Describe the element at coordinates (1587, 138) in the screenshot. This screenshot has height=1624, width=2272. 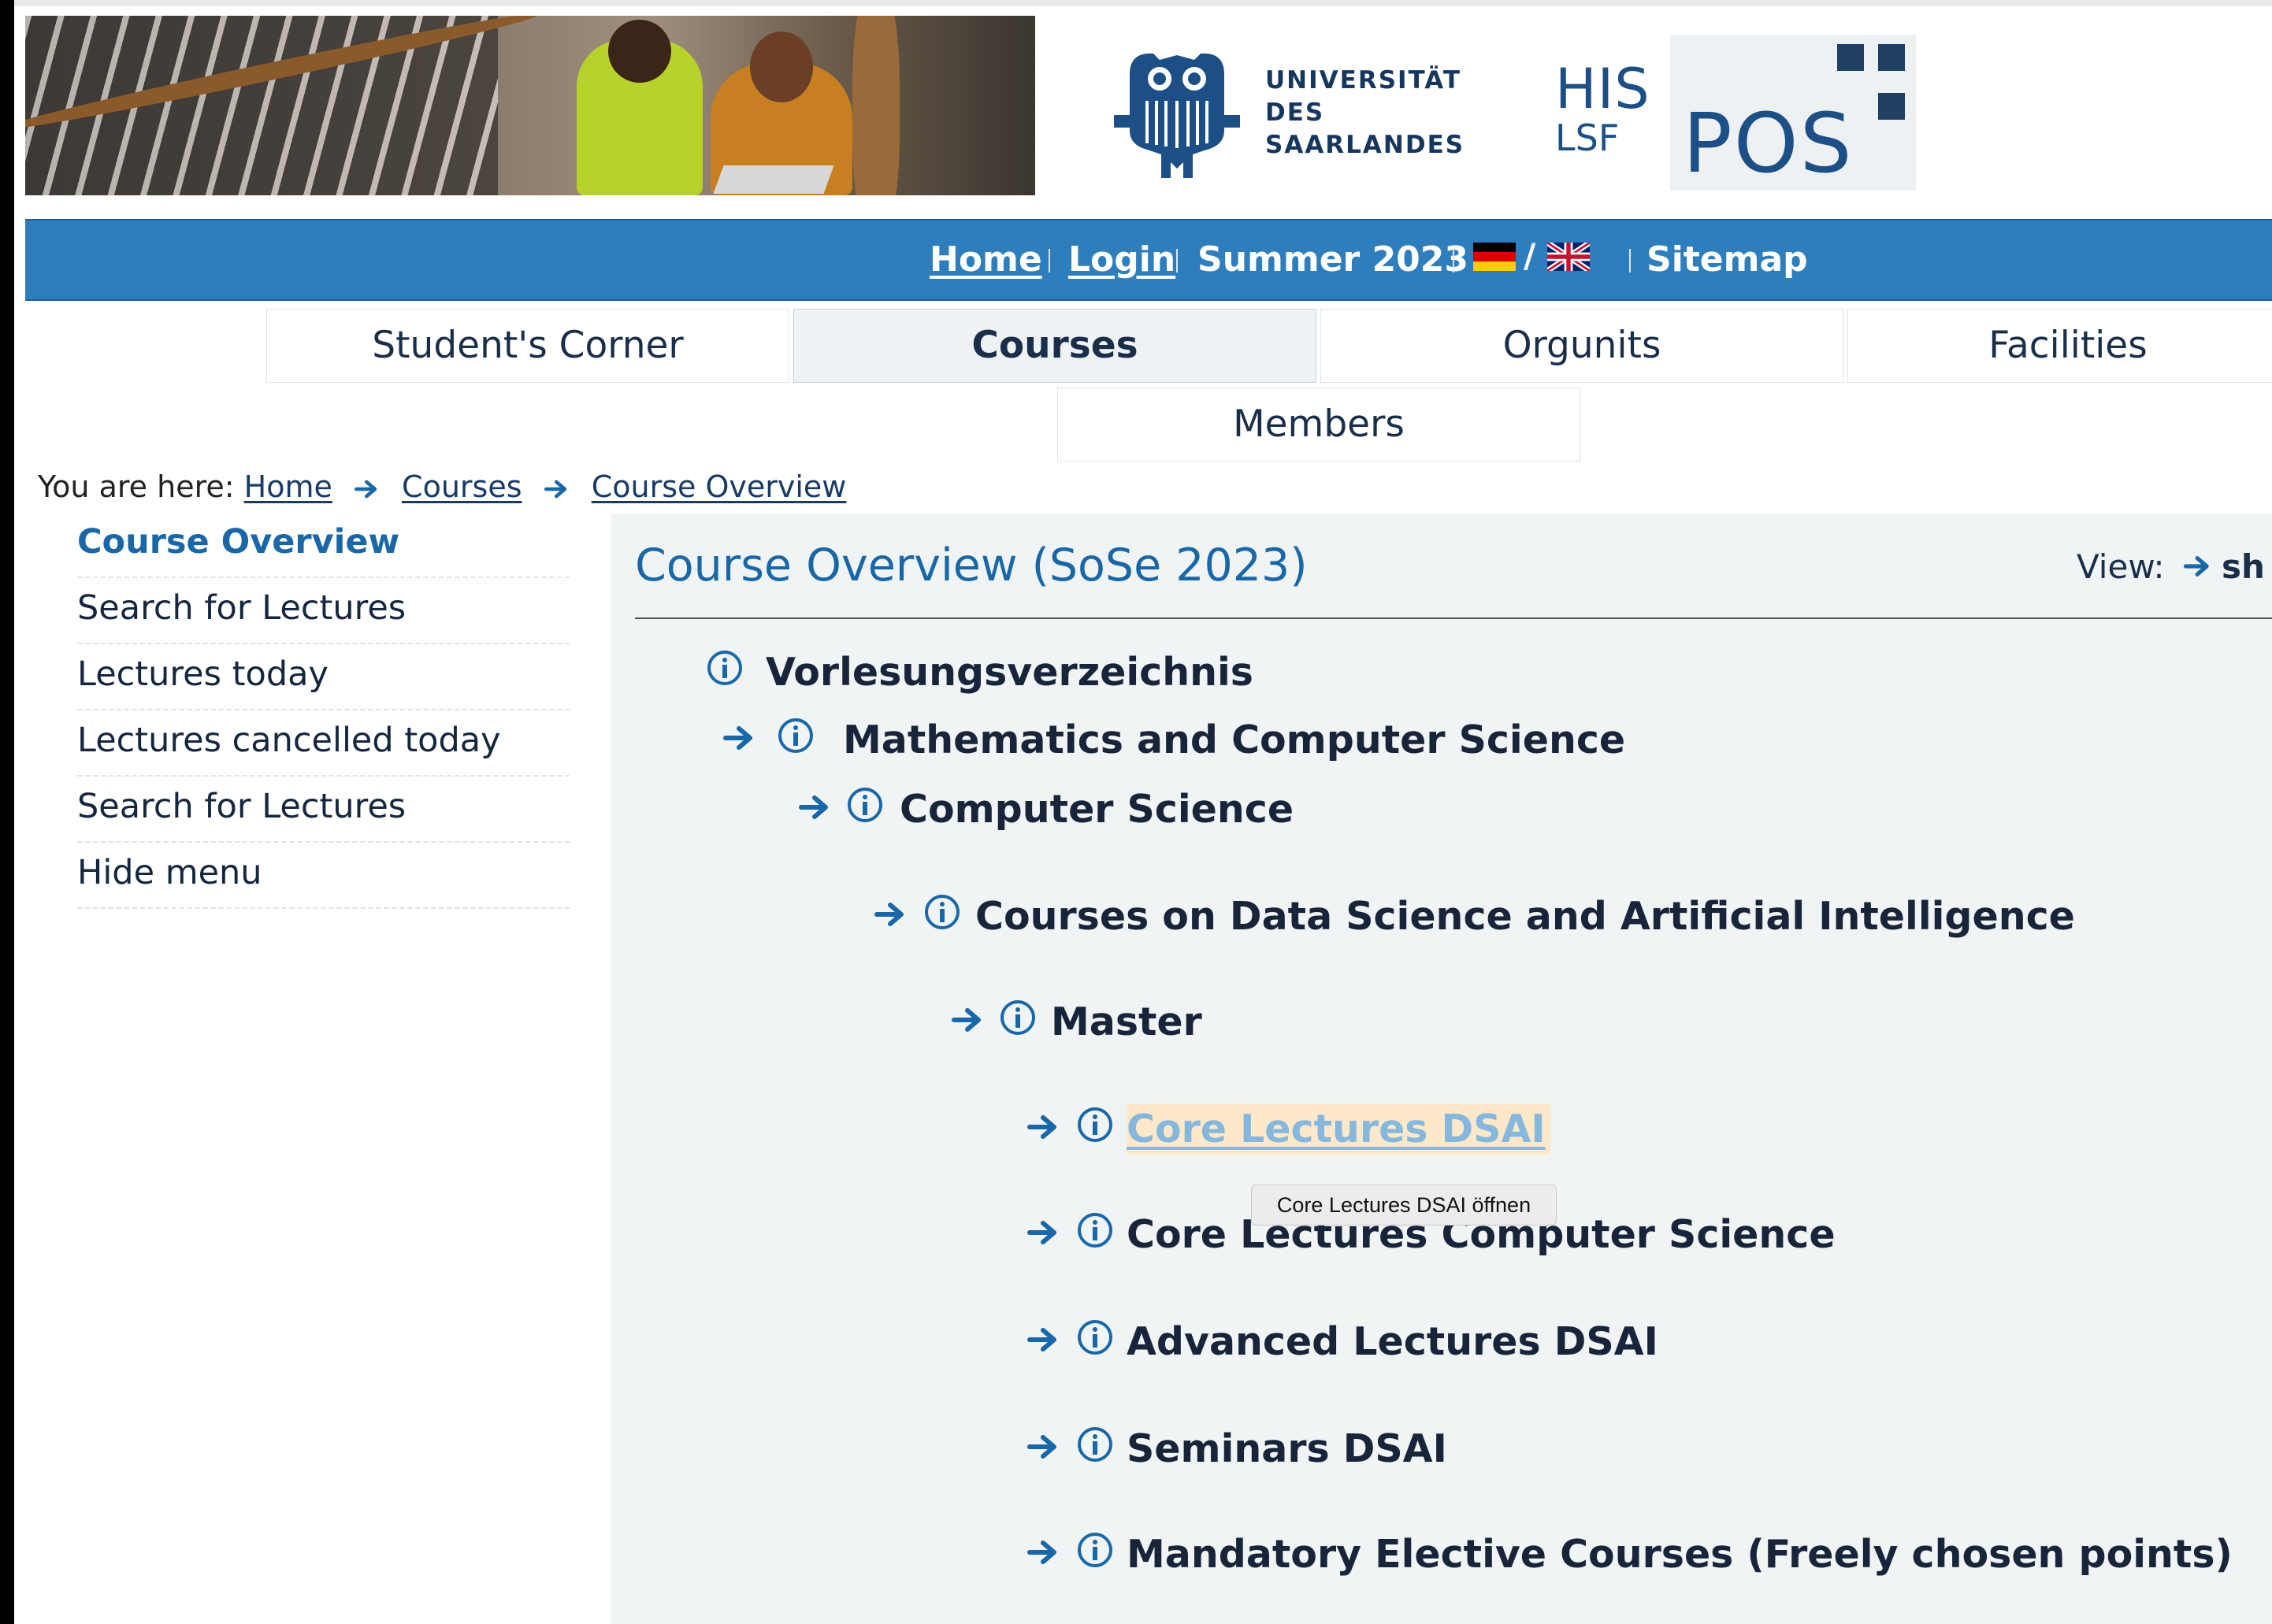
I see `lsf-text: LSF` at that location.